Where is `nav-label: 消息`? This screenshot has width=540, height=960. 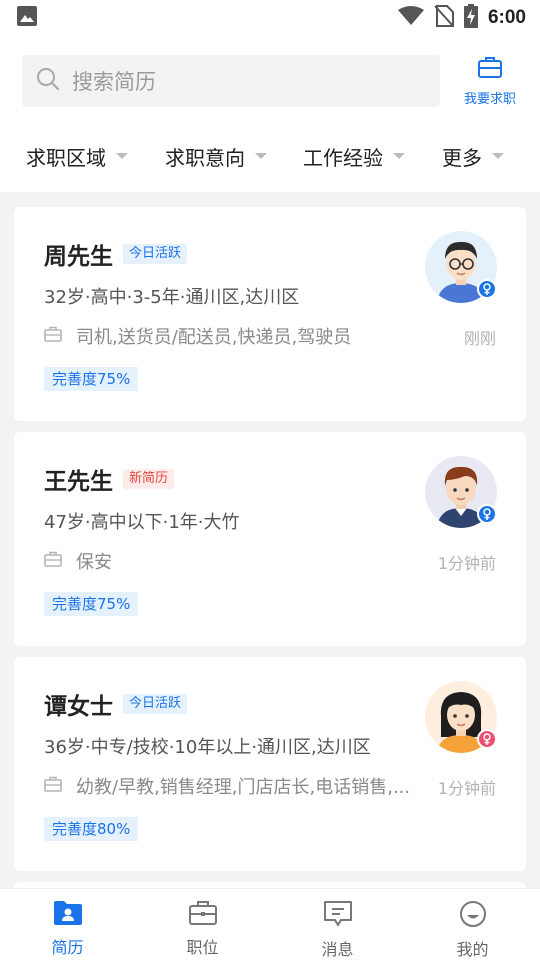 nav-label: 消息 is located at coordinates (337, 949).